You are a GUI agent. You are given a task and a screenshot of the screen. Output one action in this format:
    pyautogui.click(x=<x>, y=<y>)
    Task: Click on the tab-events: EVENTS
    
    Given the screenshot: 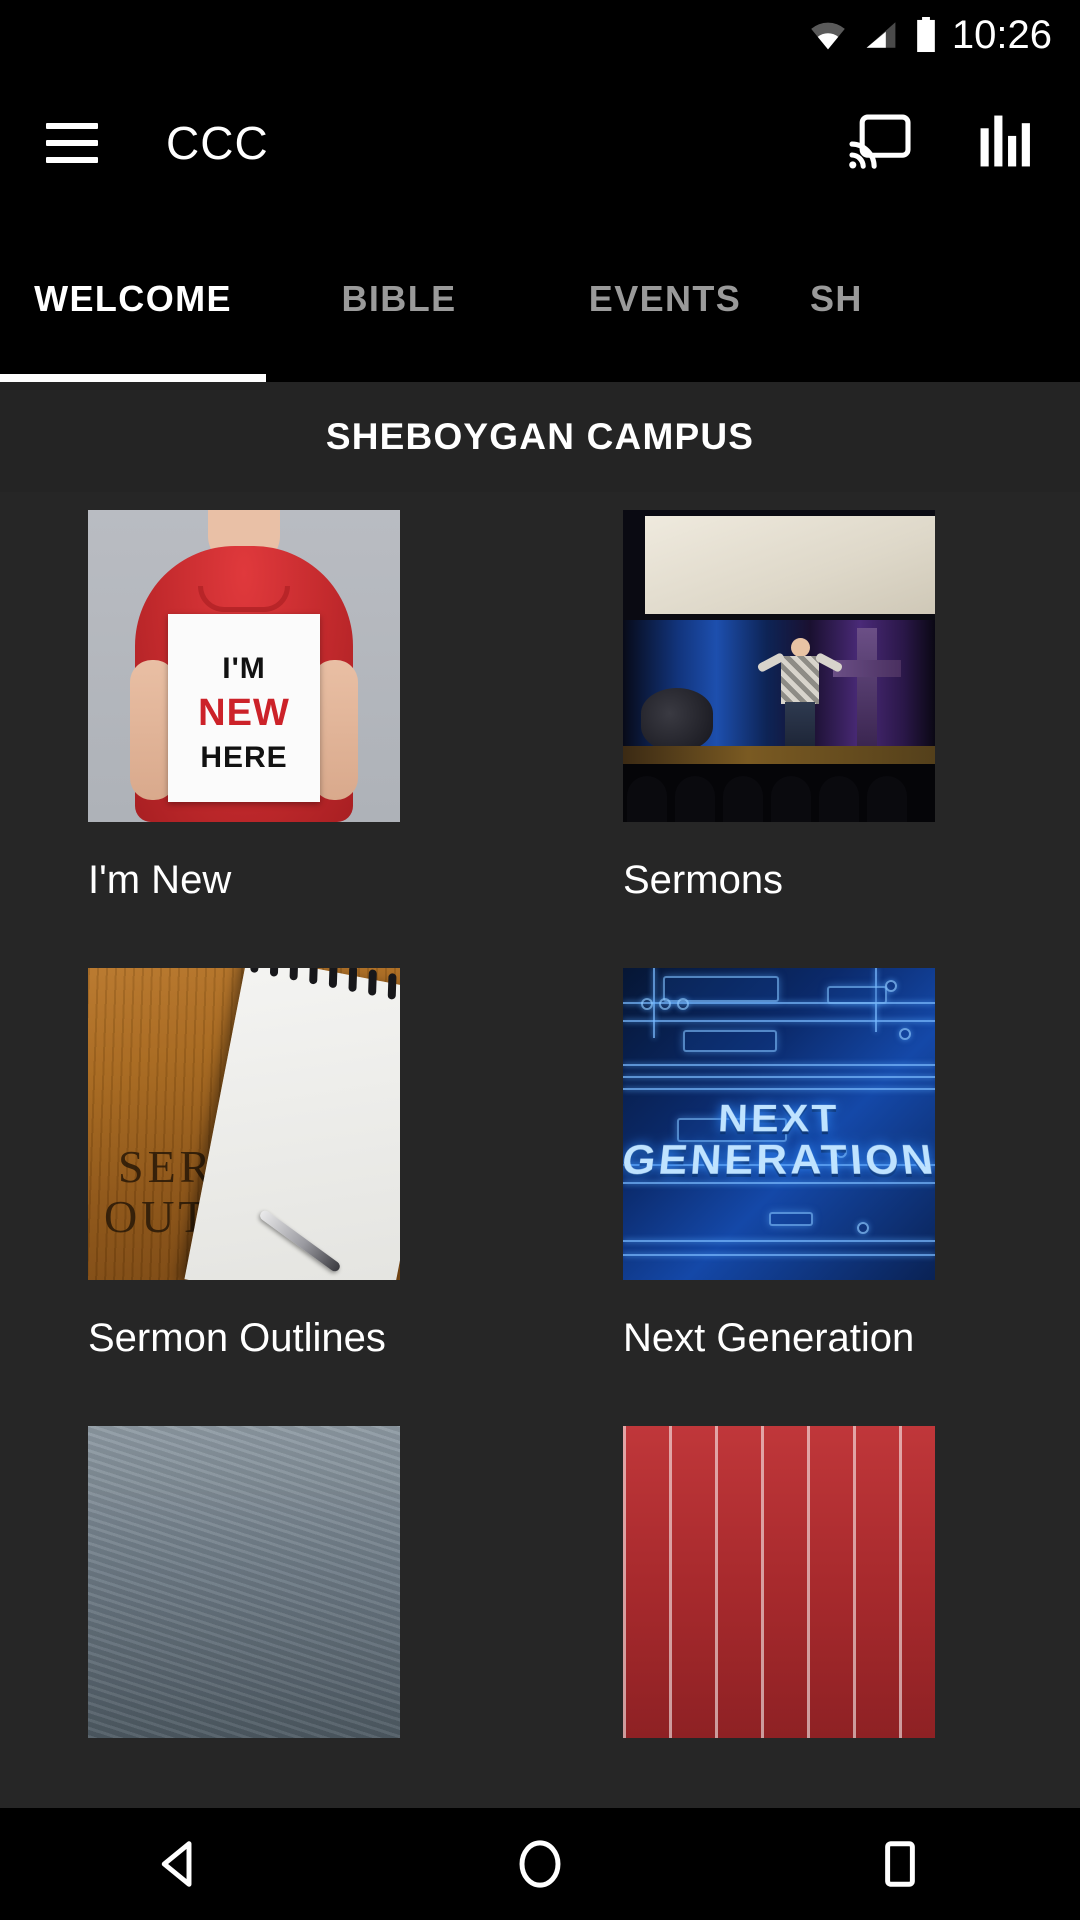 What is the action you would take?
    pyautogui.click(x=665, y=299)
    